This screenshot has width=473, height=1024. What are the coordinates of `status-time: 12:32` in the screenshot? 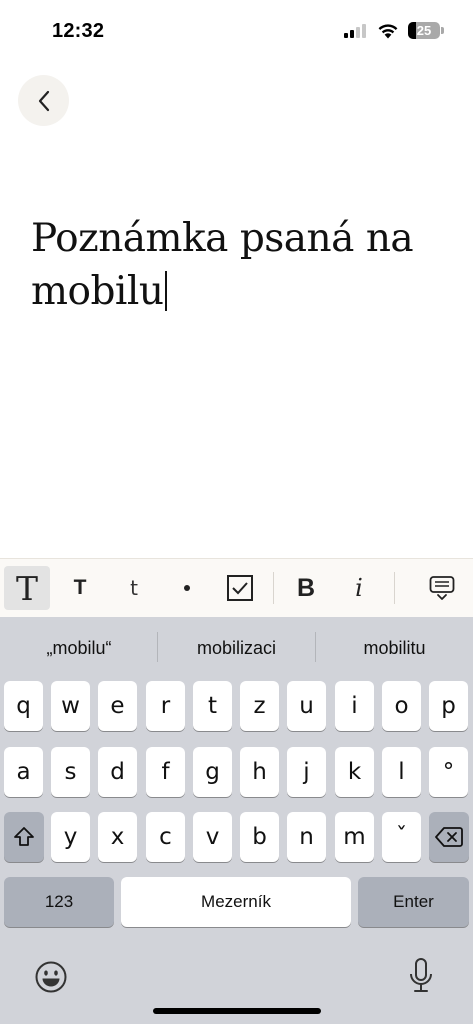 It's located at (78, 31).